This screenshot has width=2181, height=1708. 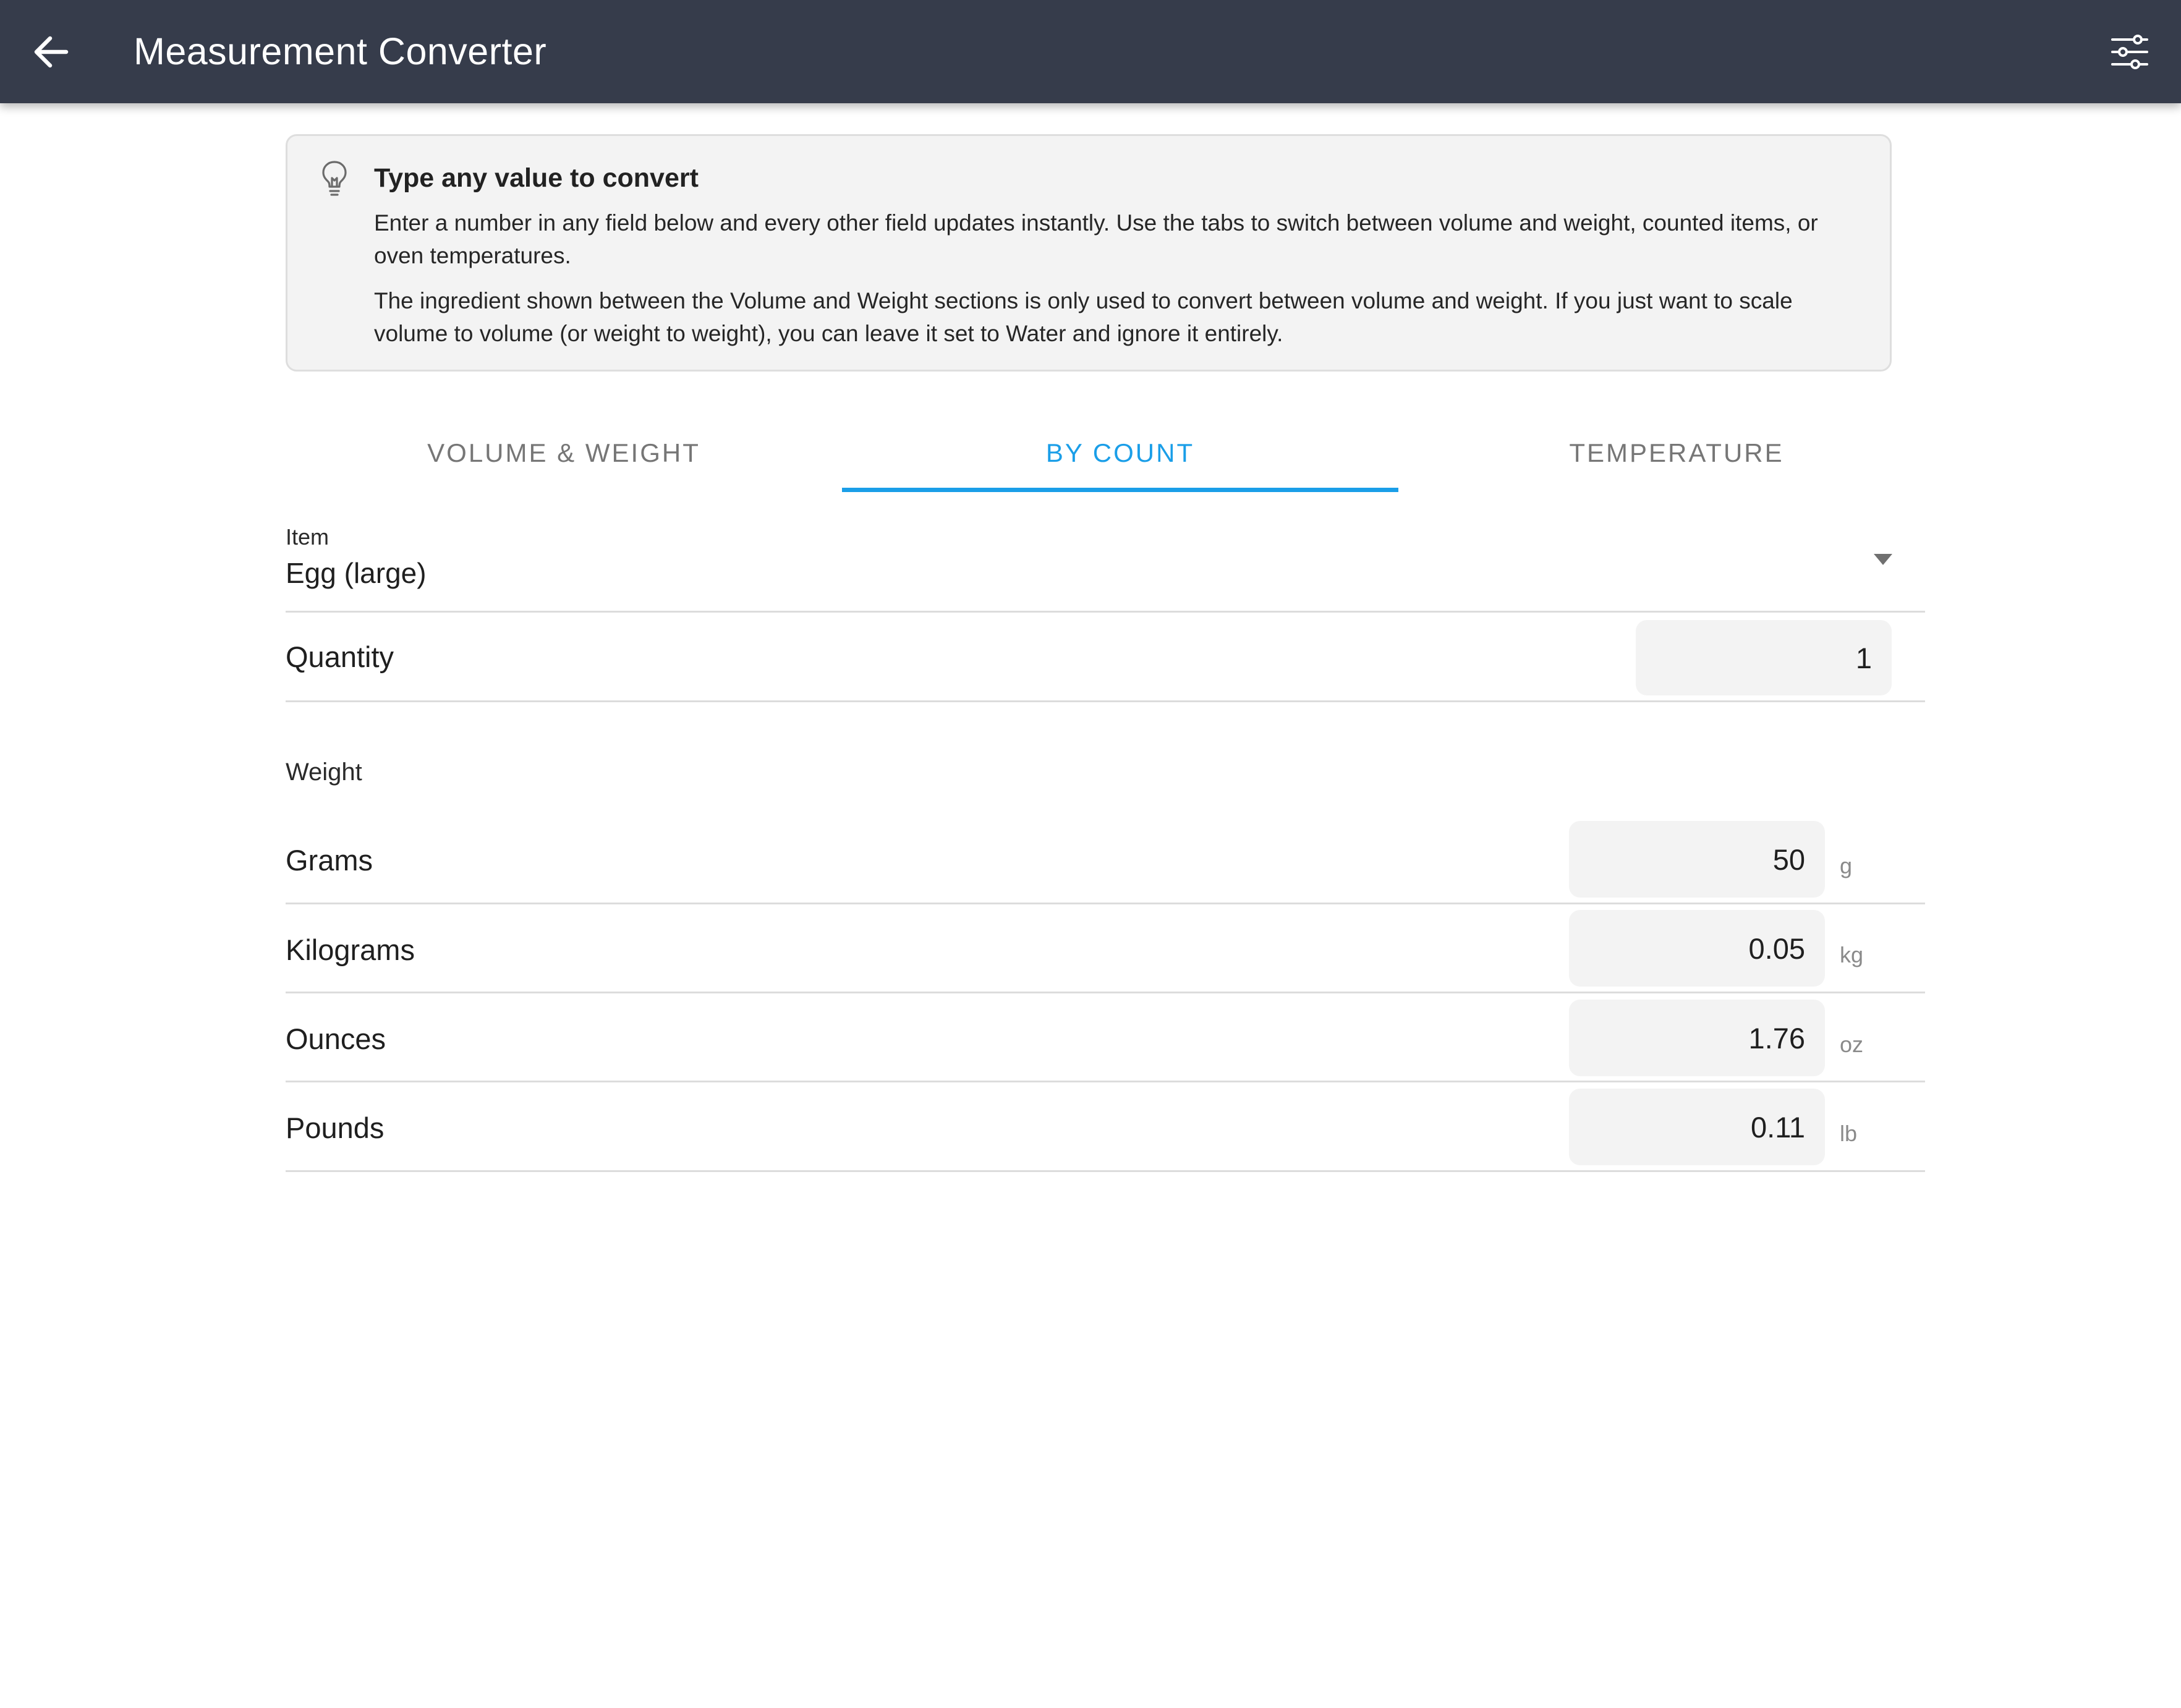 I want to click on weight-section-label: Weight, so click(x=324, y=772).